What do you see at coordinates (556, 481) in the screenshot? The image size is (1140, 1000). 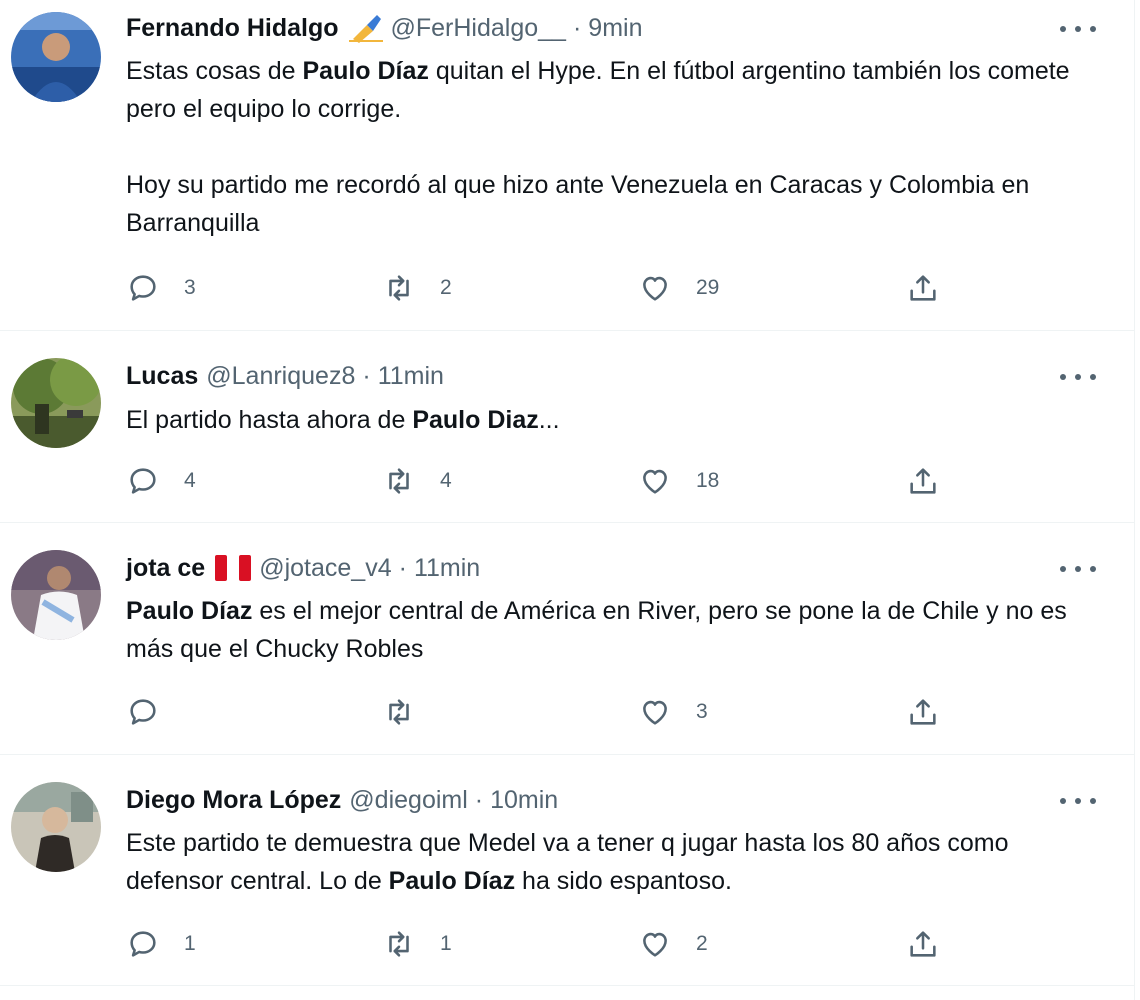 I see `tweet-actions: 4 4 18` at bounding box center [556, 481].